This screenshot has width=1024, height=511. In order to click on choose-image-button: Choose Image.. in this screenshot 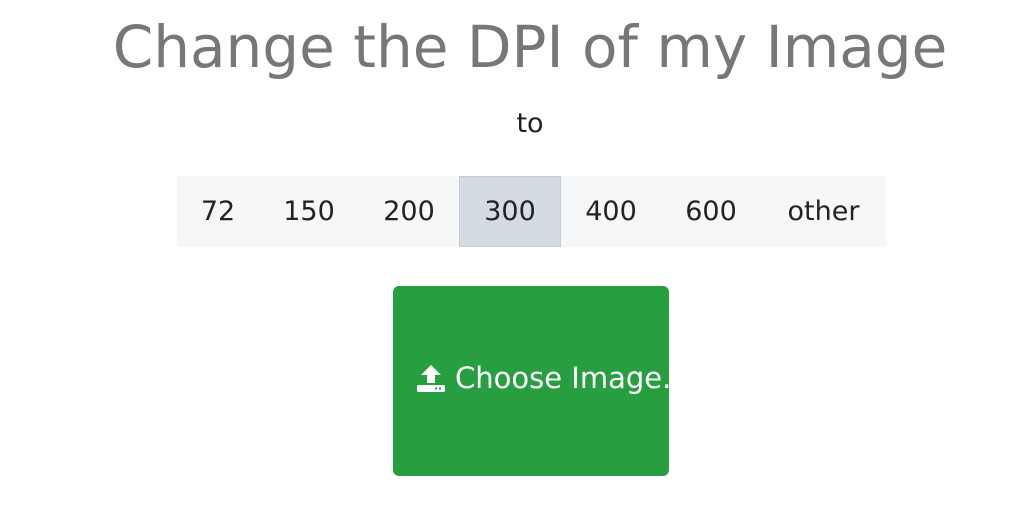, I will do `click(531, 381)`.